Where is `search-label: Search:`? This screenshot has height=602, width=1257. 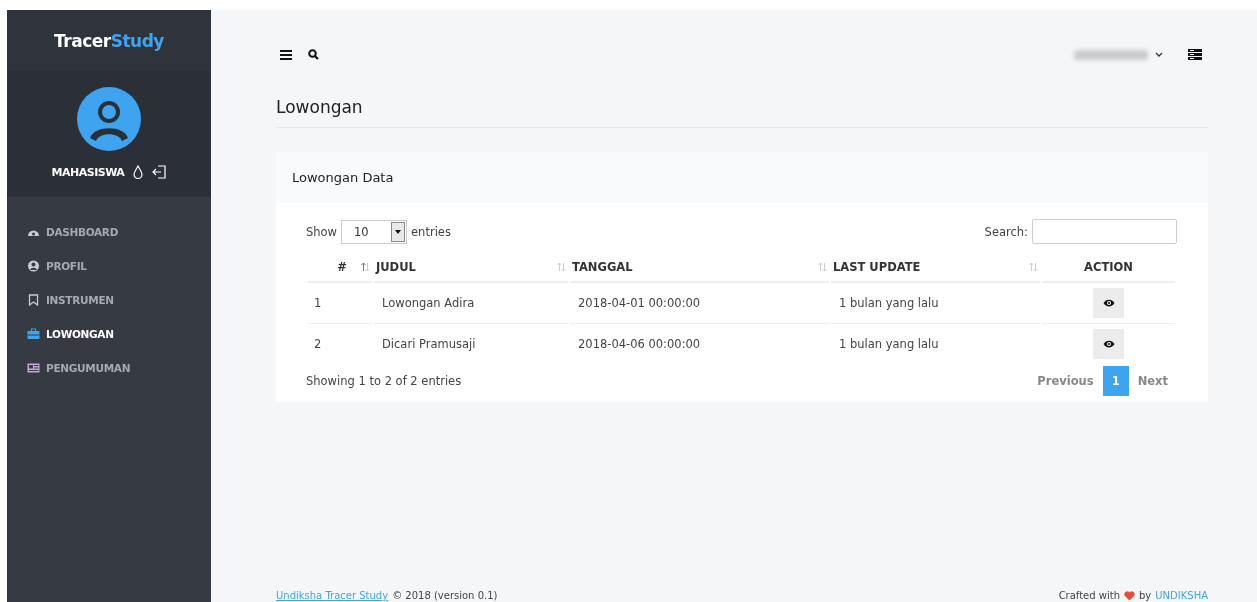 search-label: Search: is located at coordinates (1006, 231).